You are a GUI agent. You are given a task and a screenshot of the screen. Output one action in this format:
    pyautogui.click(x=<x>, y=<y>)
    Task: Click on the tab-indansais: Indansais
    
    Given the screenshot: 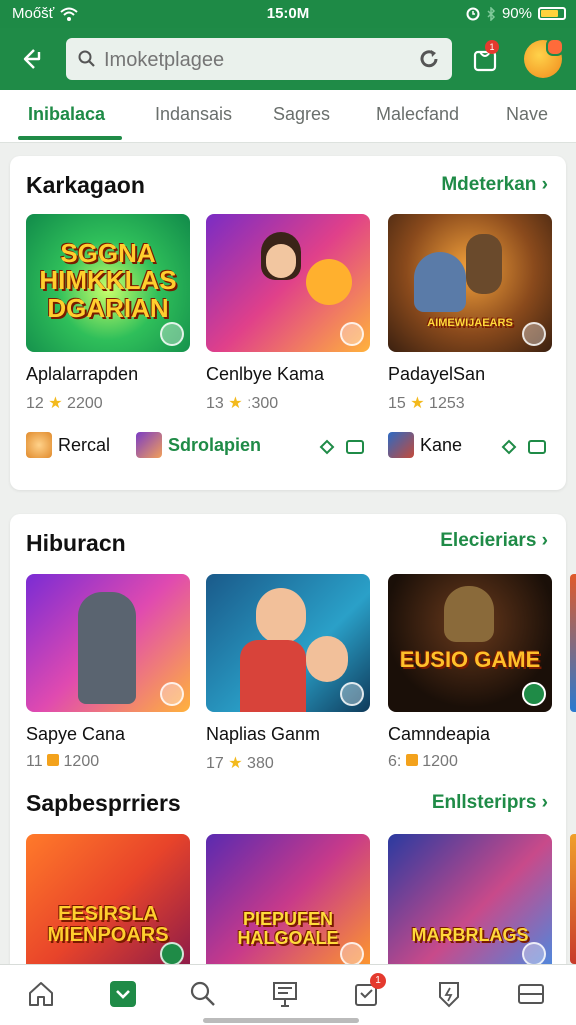 What is the action you would take?
    pyautogui.click(x=193, y=114)
    